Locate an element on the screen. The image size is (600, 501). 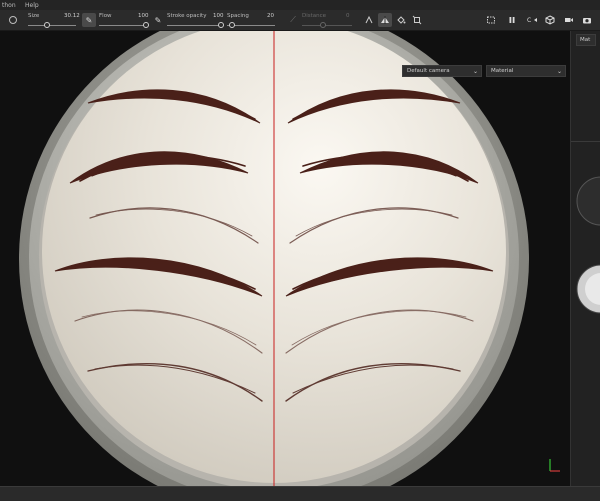
menu-item-help: Help is located at coordinates (32, 5).